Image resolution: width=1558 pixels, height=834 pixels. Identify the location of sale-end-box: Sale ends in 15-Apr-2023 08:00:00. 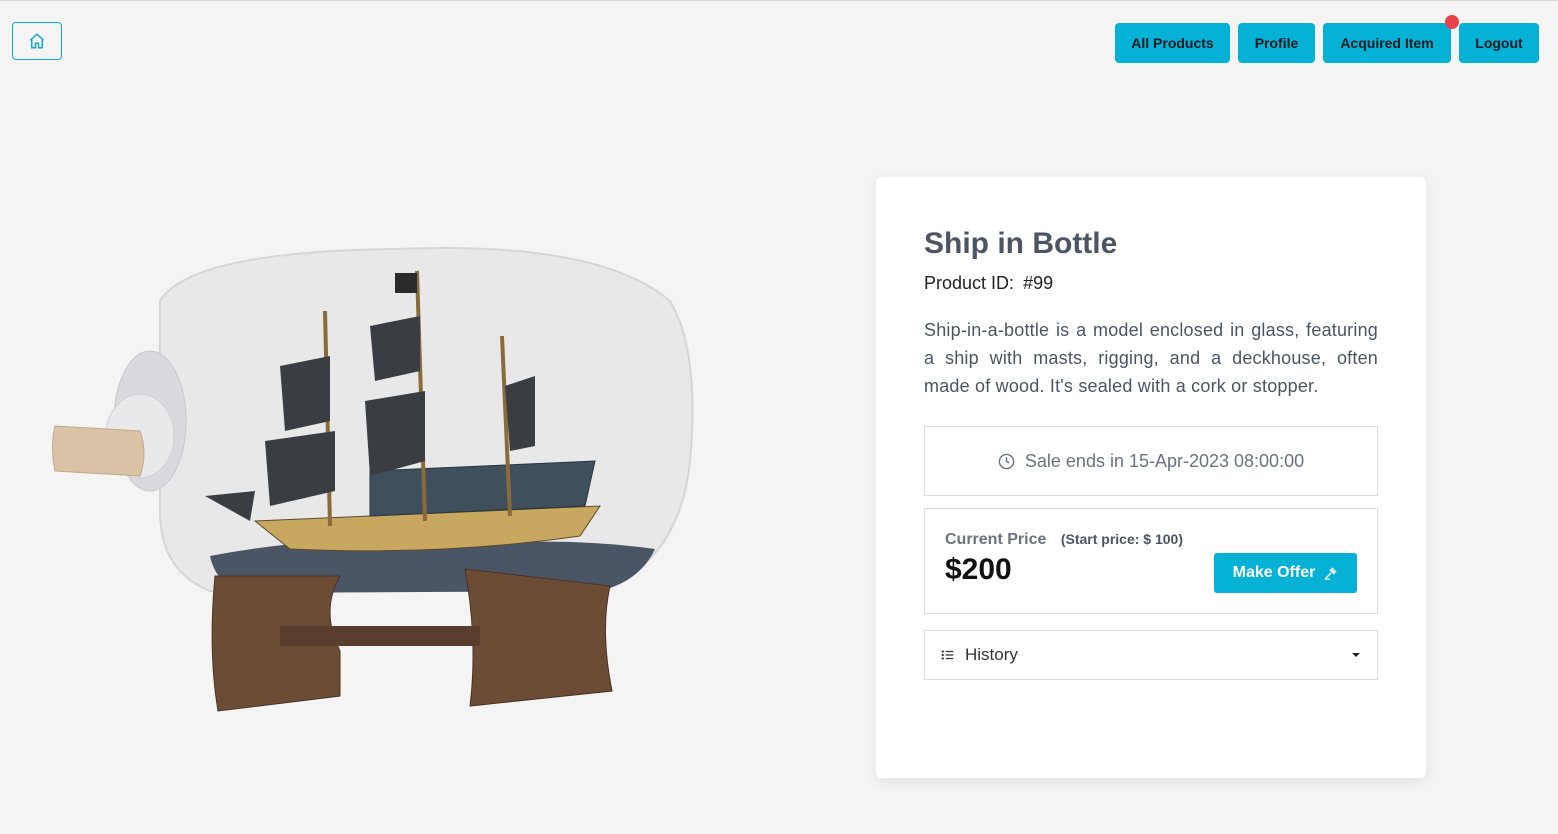
(1151, 461).